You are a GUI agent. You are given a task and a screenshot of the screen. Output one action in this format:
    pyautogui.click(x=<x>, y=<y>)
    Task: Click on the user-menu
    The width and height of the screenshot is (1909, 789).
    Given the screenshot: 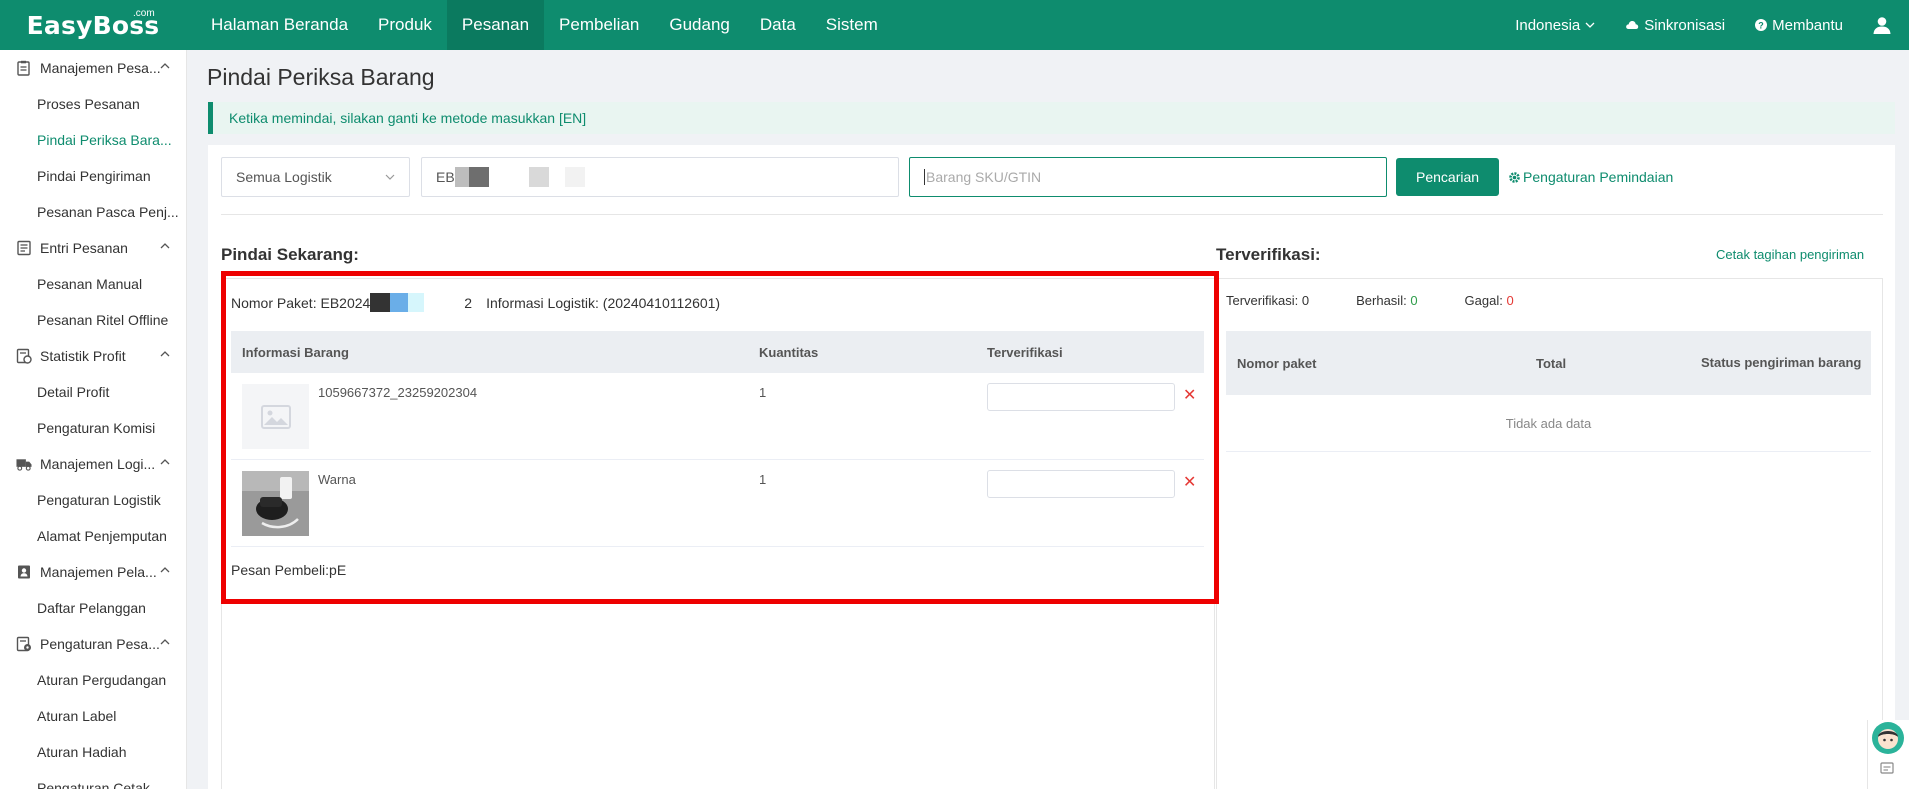 What is the action you would take?
    pyautogui.click(x=1882, y=25)
    